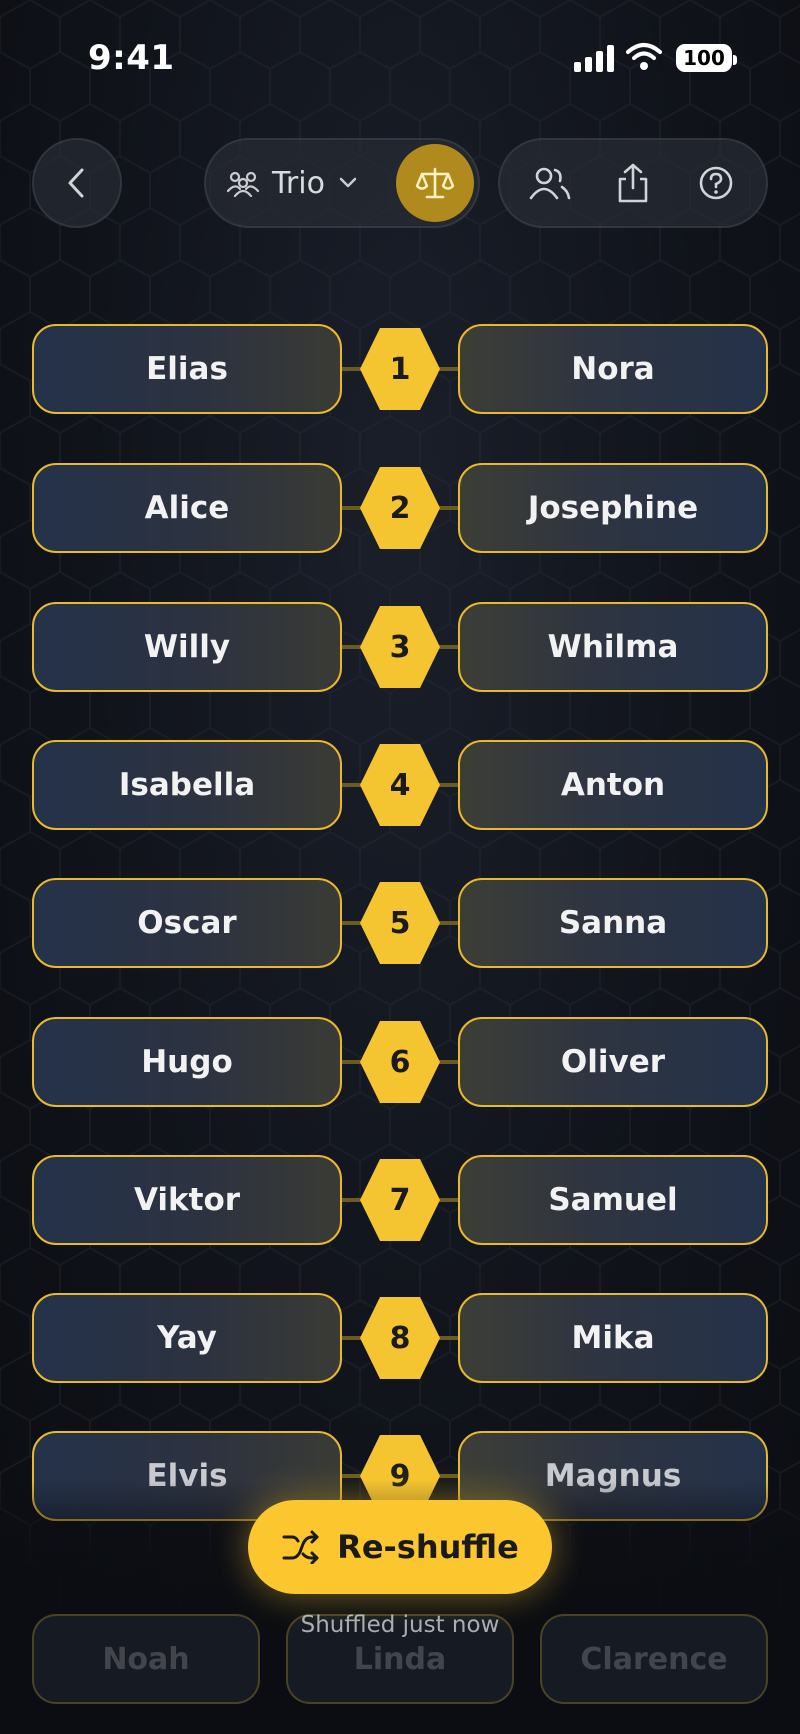  I want to click on pair-row: Oscar 5 Sanna, so click(400, 923).